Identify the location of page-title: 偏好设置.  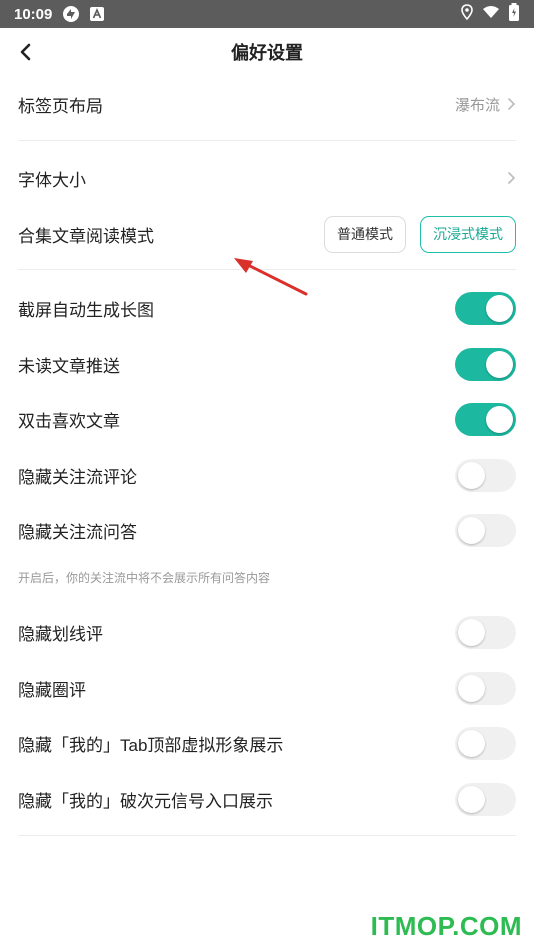
(267, 53).